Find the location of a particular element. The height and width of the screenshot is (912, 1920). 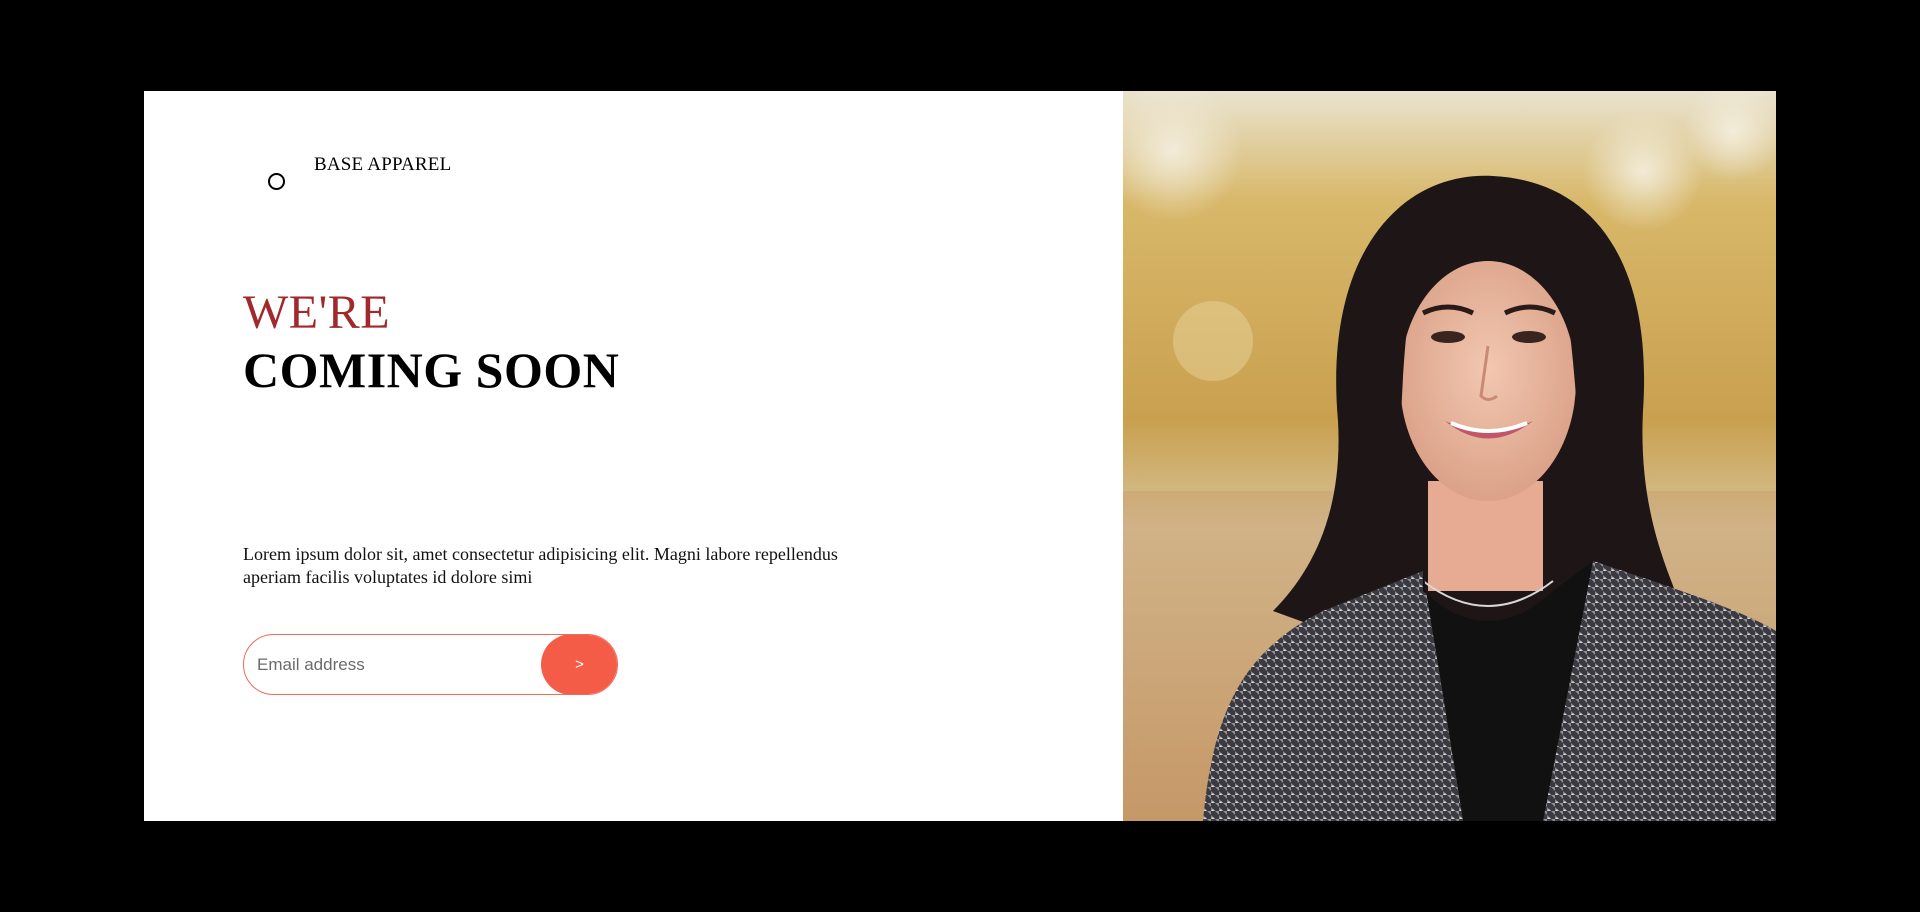

email-input is located at coordinates (392, 664).